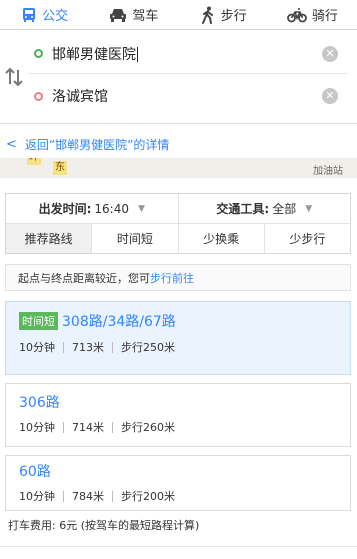  What do you see at coordinates (38, 96) in the screenshot?
I see `end-point-icon` at bounding box center [38, 96].